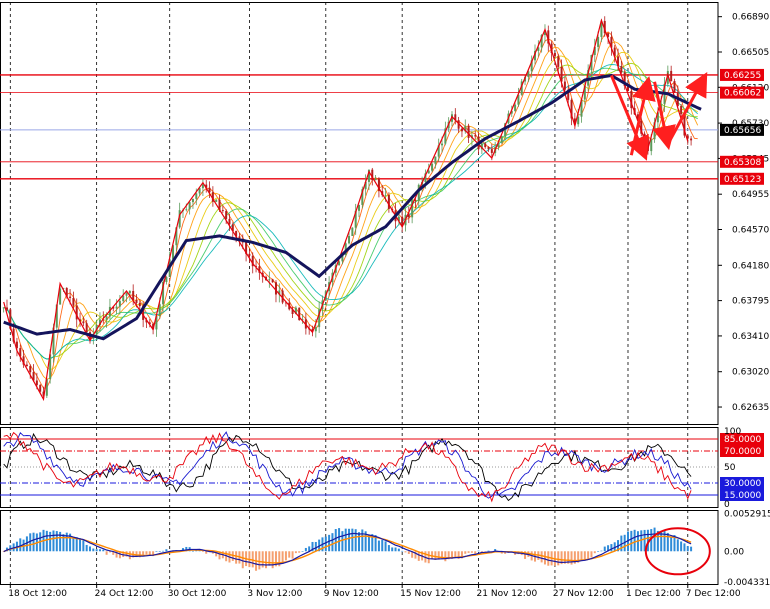 This screenshot has height=609, width=770. I want to click on time-axis-label: 27 Nov 12:00, so click(583, 594).